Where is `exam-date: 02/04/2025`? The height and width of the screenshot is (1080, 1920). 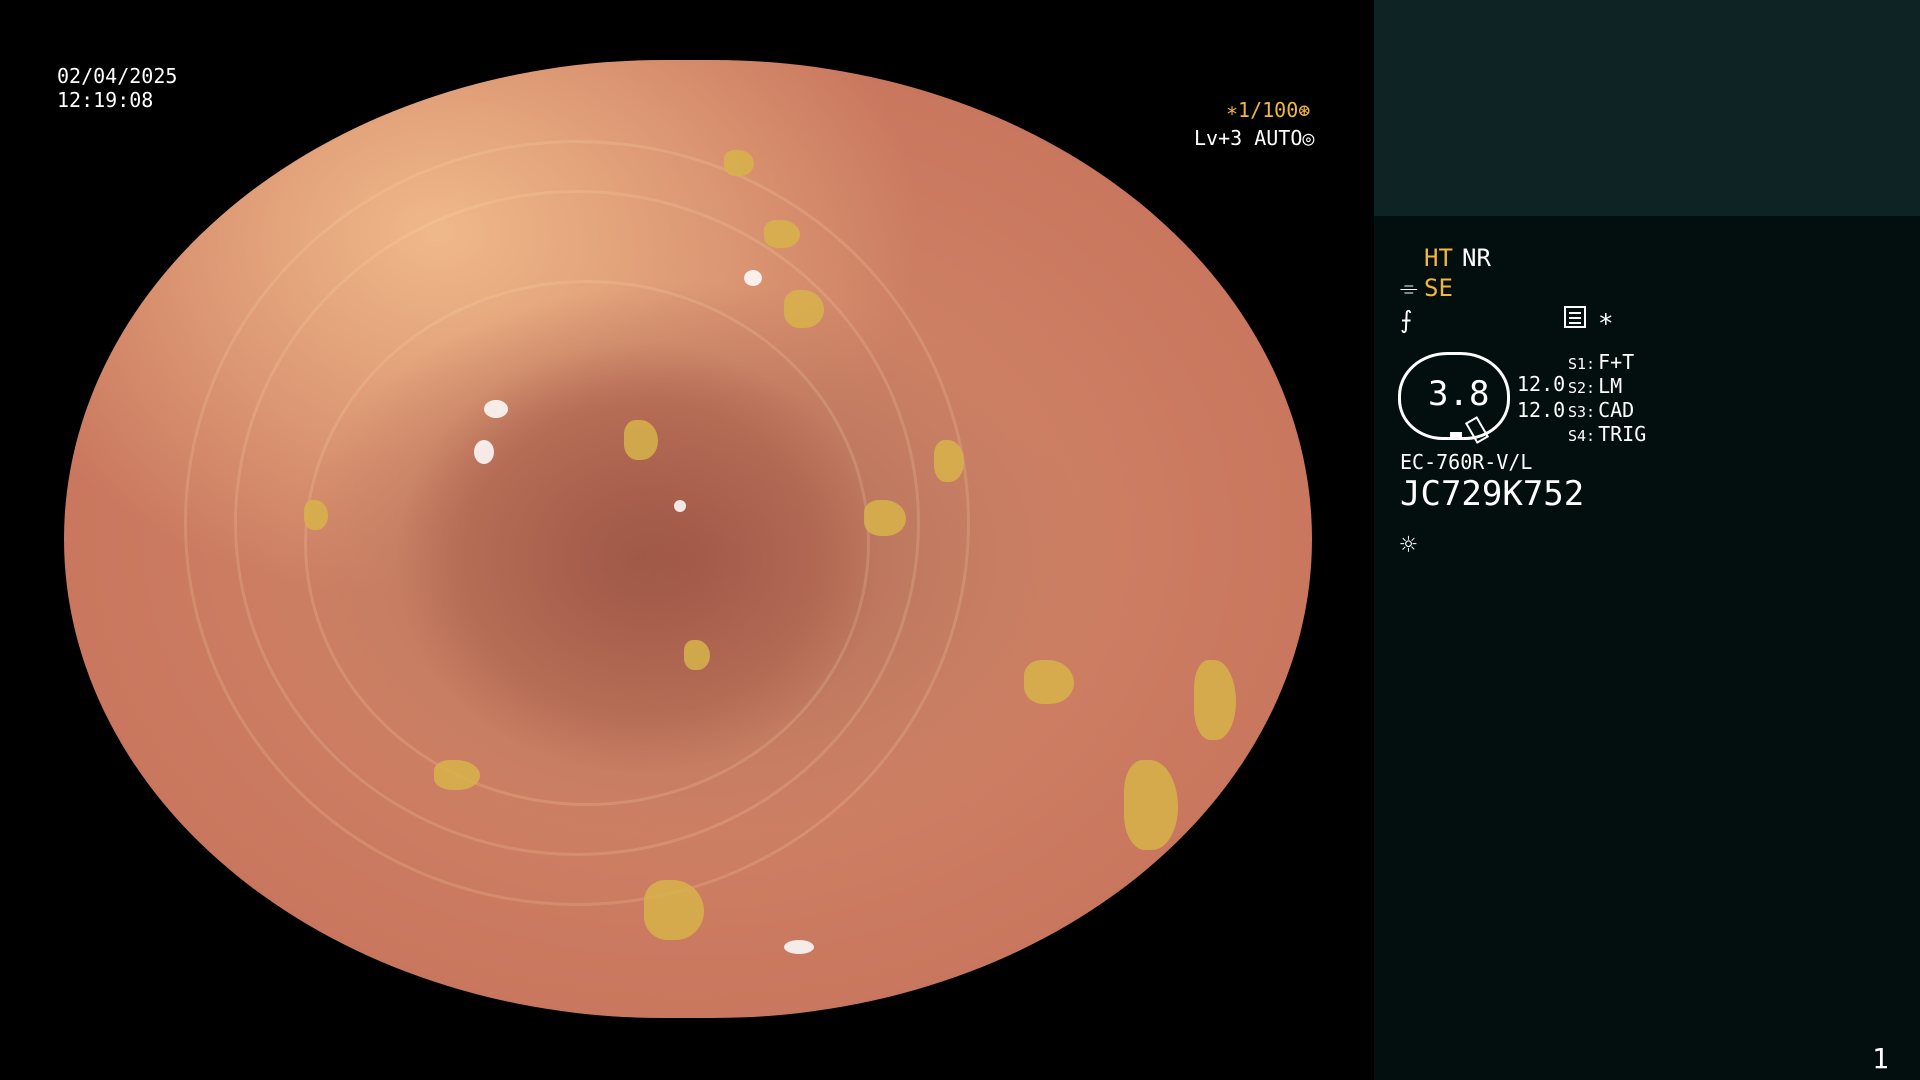 exam-date: 02/04/2025 is located at coordinates (117, 76).